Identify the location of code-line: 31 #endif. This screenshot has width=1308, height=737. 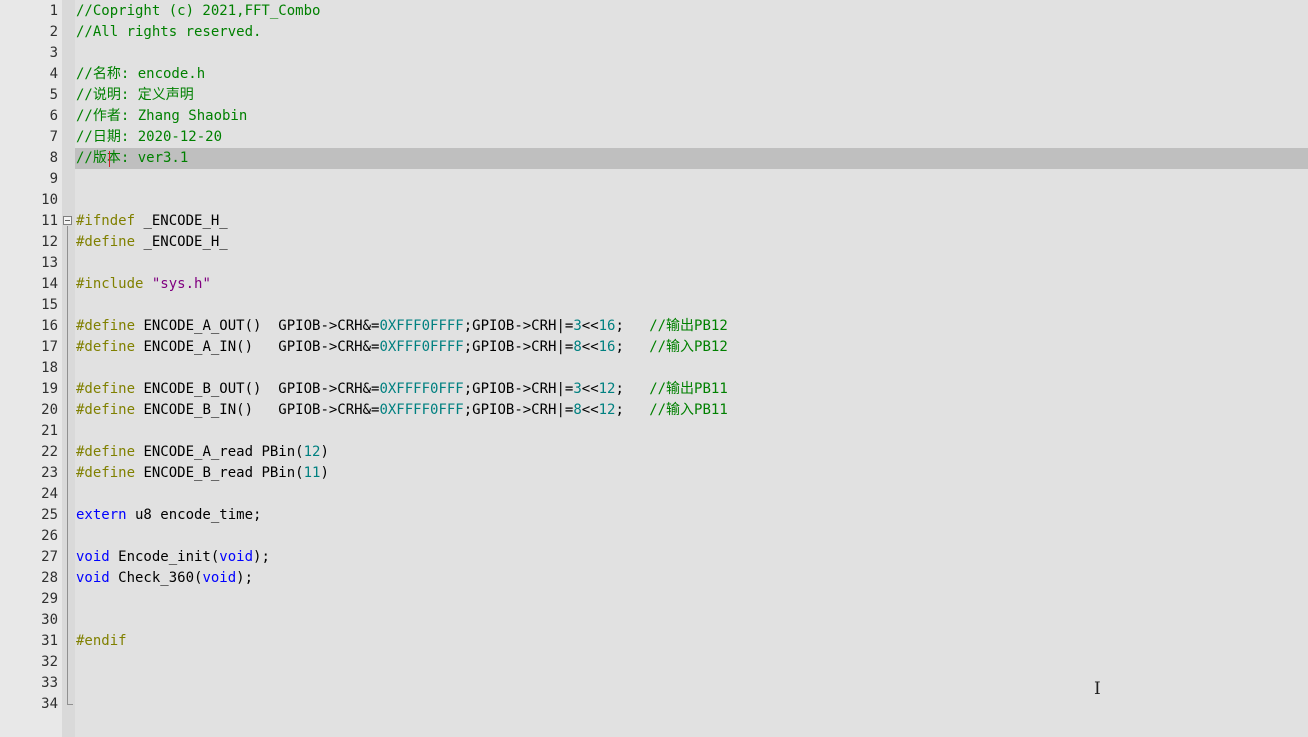
(654, 641).